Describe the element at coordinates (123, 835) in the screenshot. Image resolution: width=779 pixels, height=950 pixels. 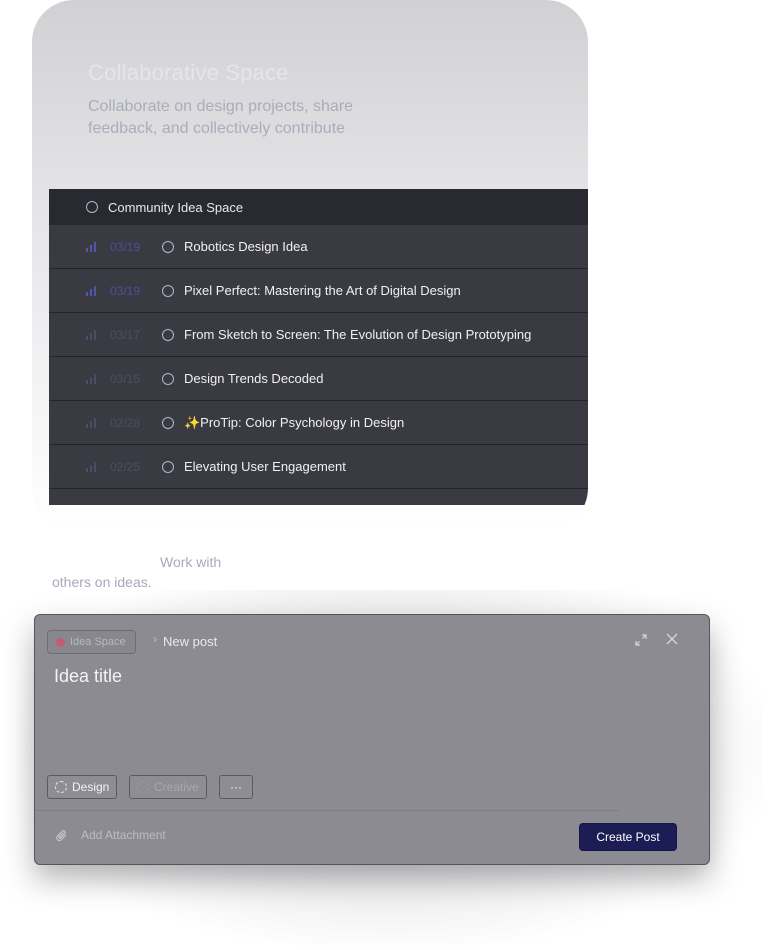
I see `add-attachment-link: Add Attachment` at that location.